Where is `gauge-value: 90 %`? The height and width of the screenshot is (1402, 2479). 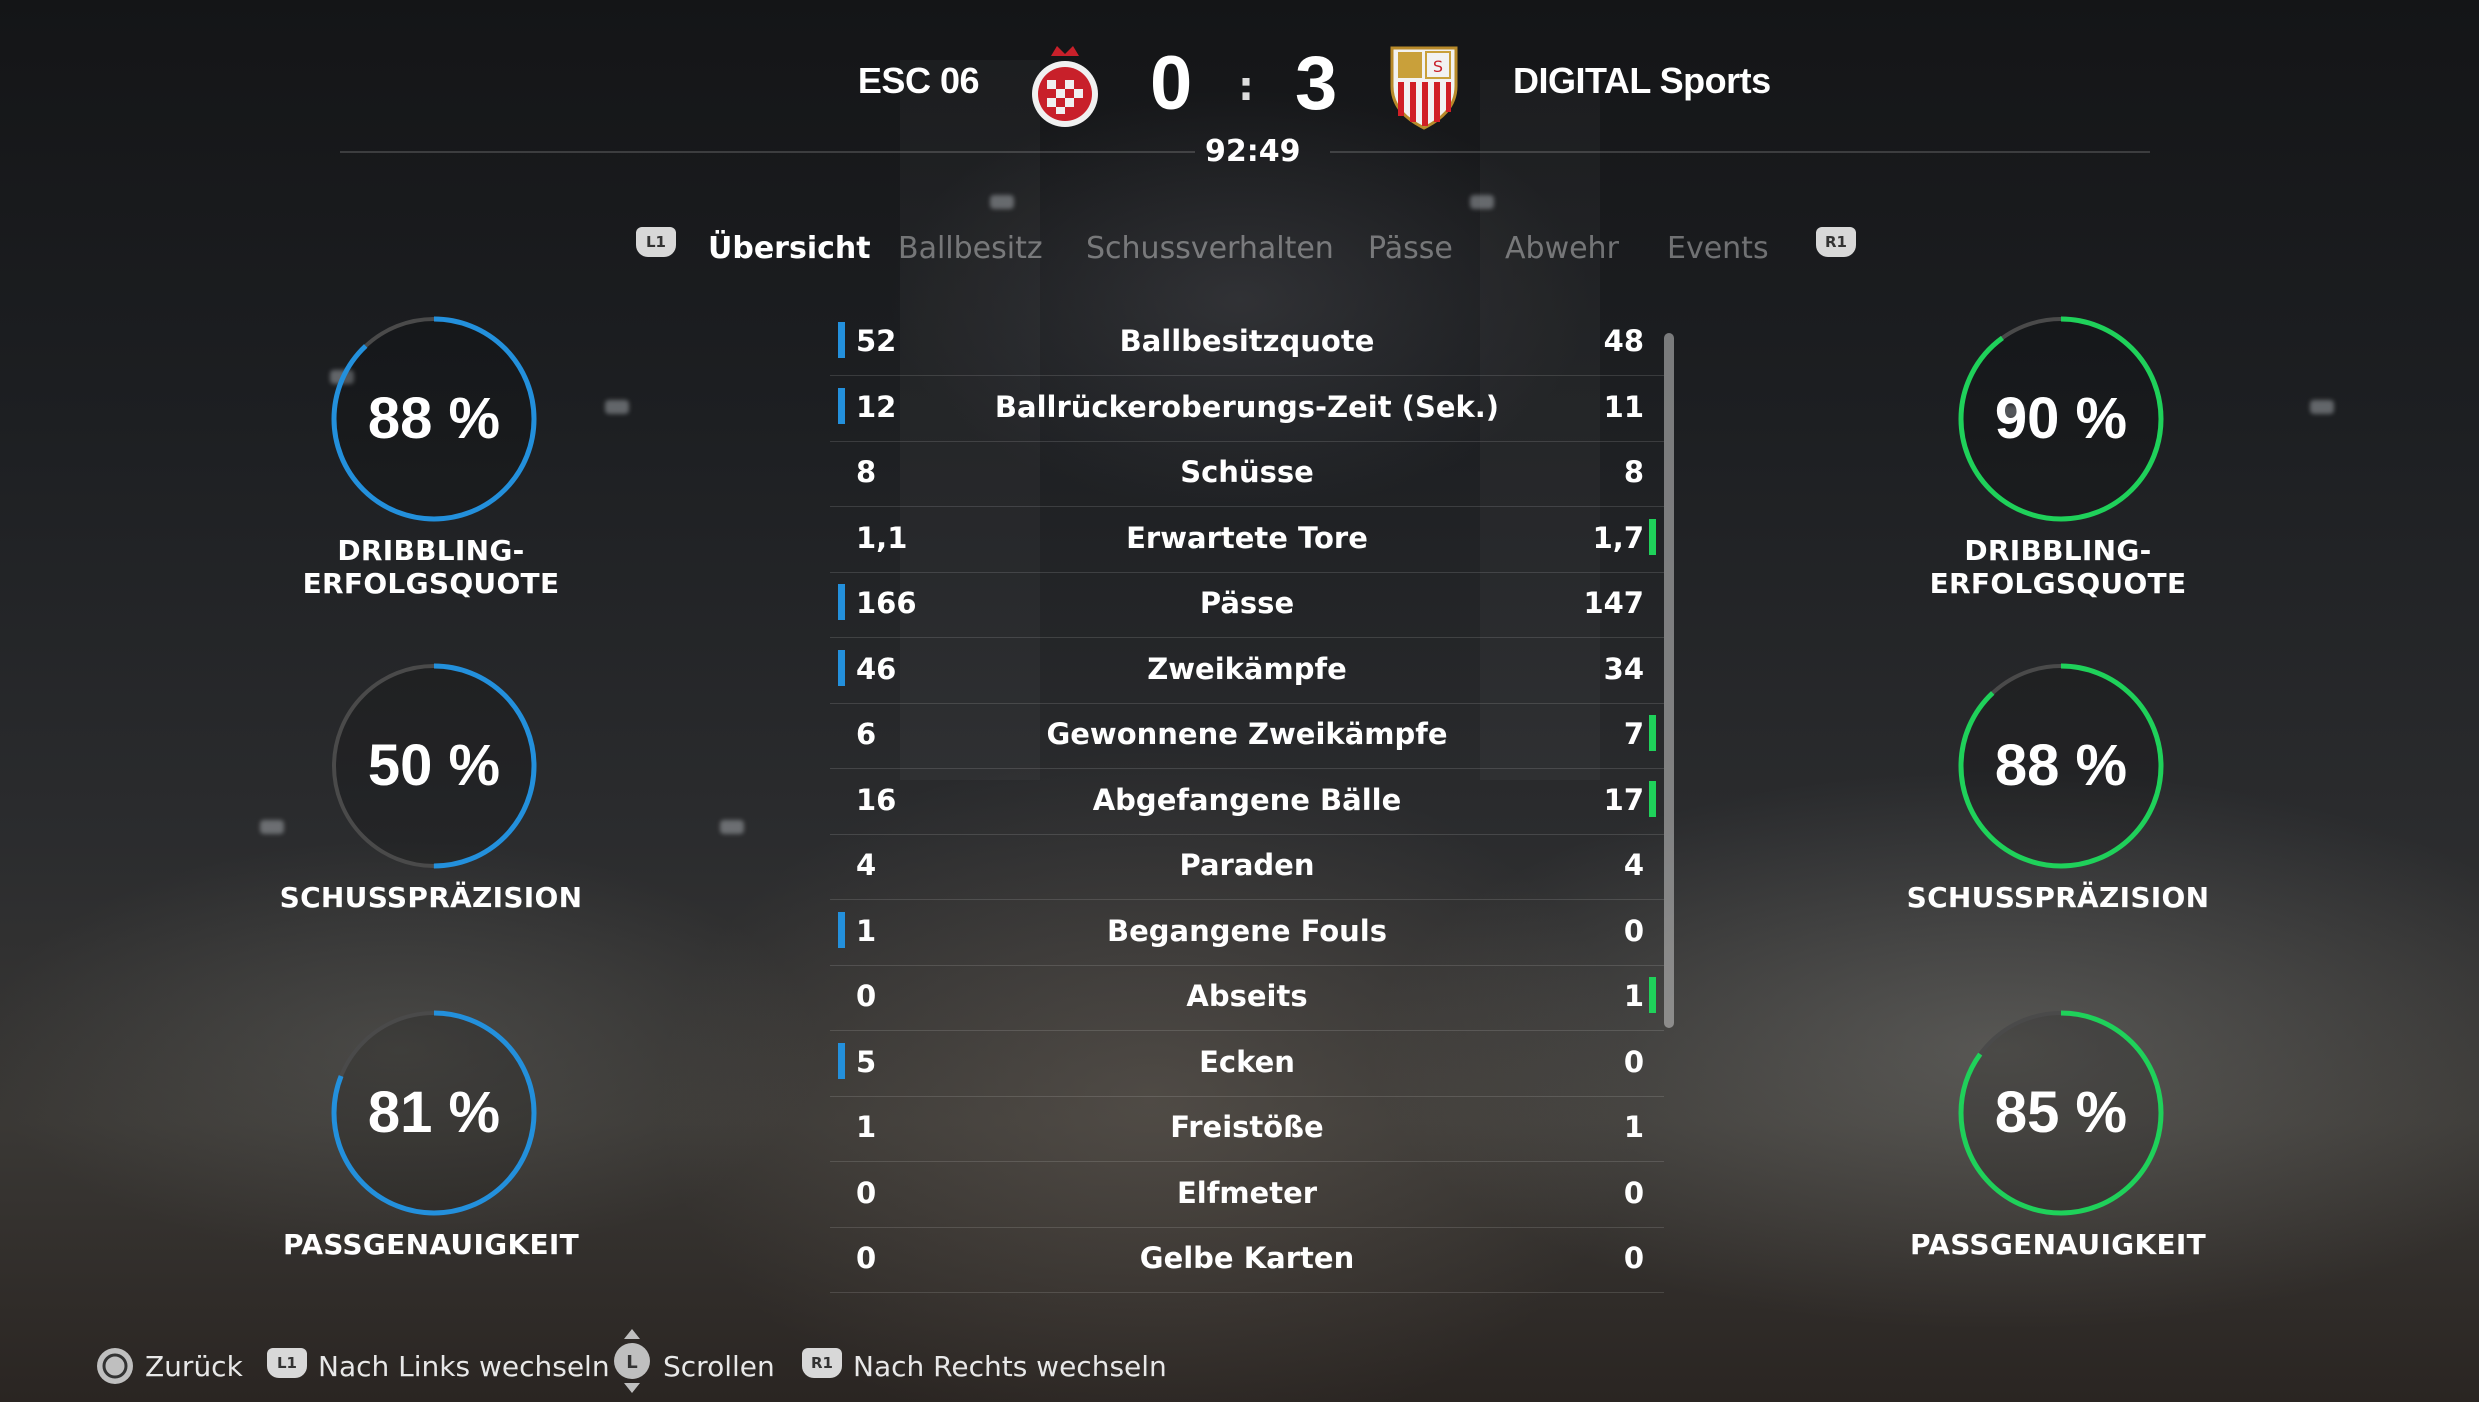
gauge-value: 90 % is located at coordinates (2061, 418).